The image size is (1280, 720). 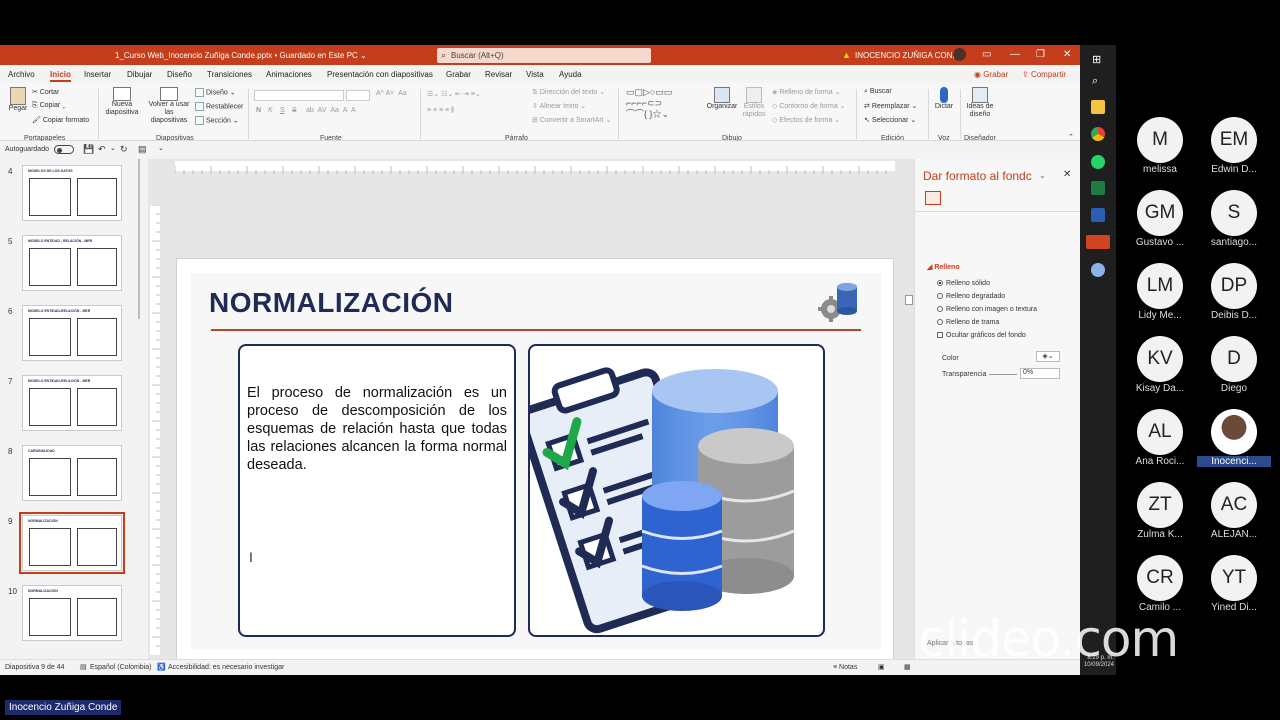 I want to click on chrome-icon, so click(x=1098, y=134).